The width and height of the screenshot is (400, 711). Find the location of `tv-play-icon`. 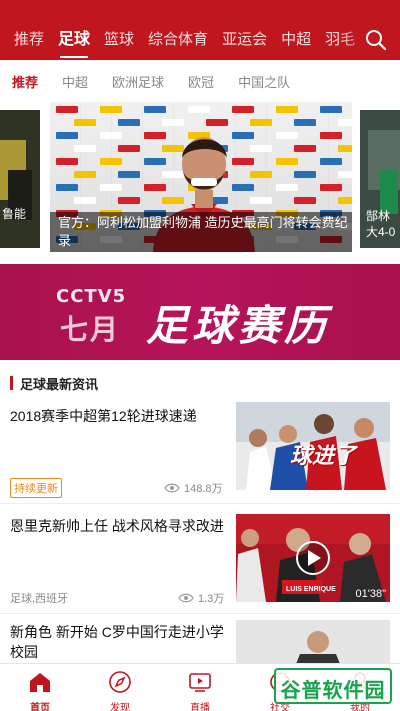

tv-play-icon is located at coordinates (200, 682).